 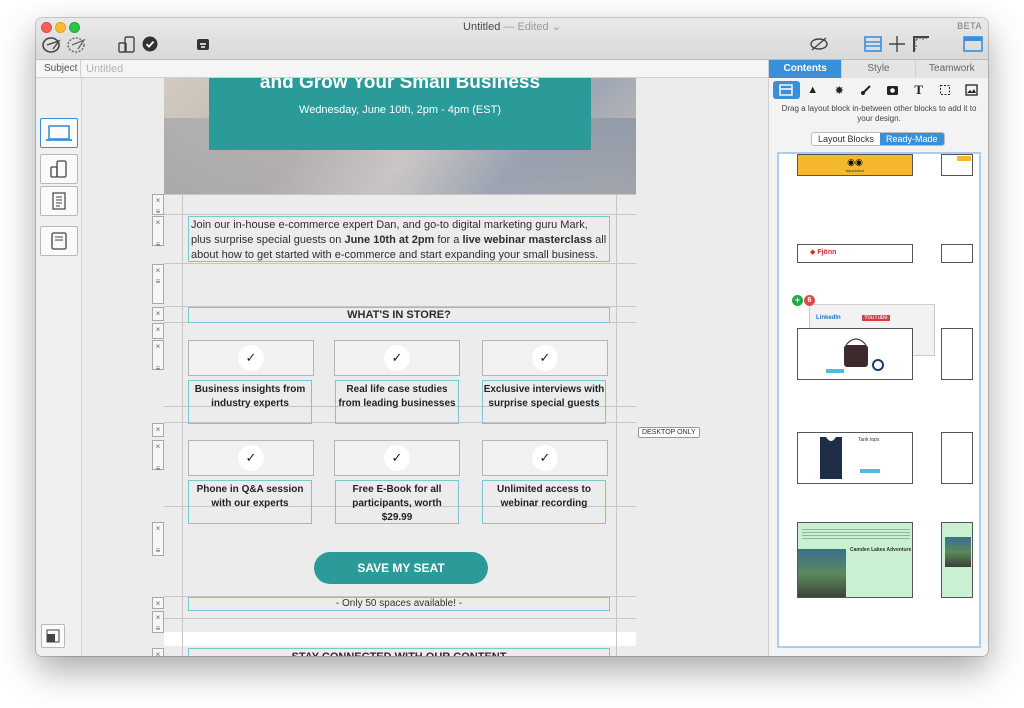 I want to click on camera-icon, so click(x=892, y=90).